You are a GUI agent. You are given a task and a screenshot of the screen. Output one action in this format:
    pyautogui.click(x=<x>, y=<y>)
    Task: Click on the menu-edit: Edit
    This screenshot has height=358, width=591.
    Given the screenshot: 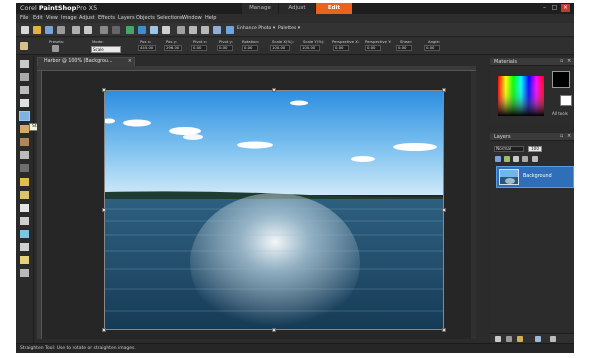 What is the action you would take?
    pyautogui.click(x=38, y=18)
    